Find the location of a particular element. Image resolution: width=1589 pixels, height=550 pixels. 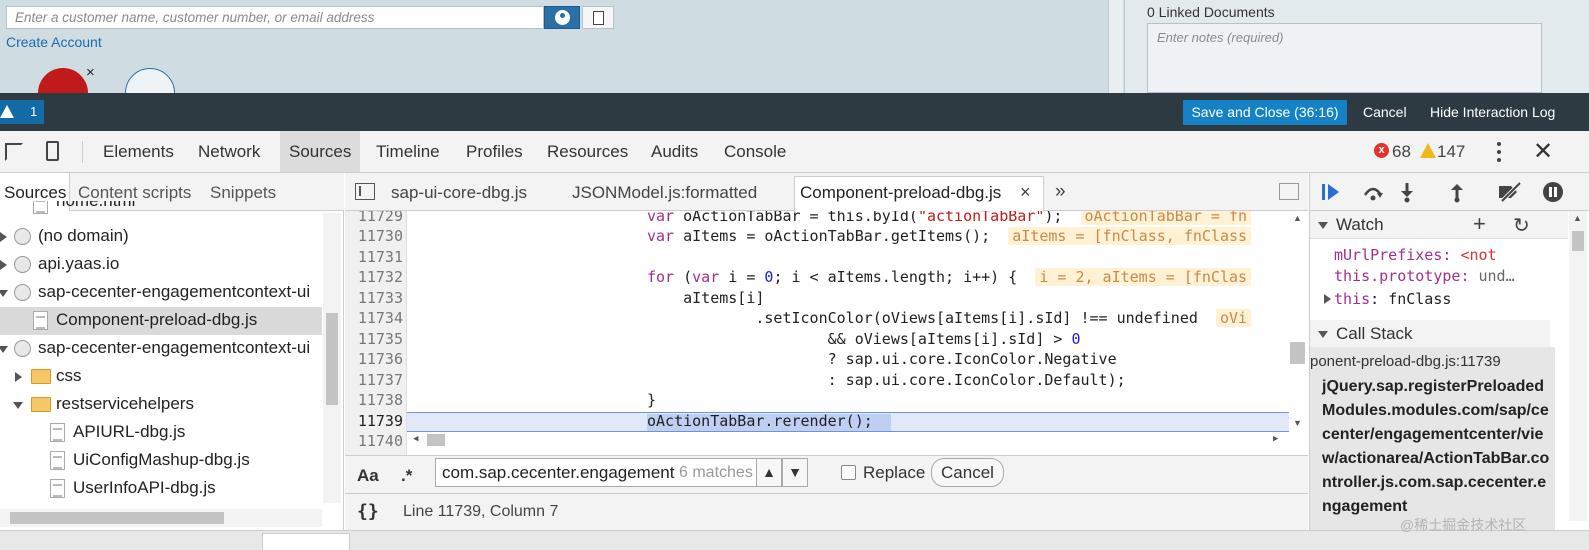

inspect-element-icon is located at coordinates (14, 152).